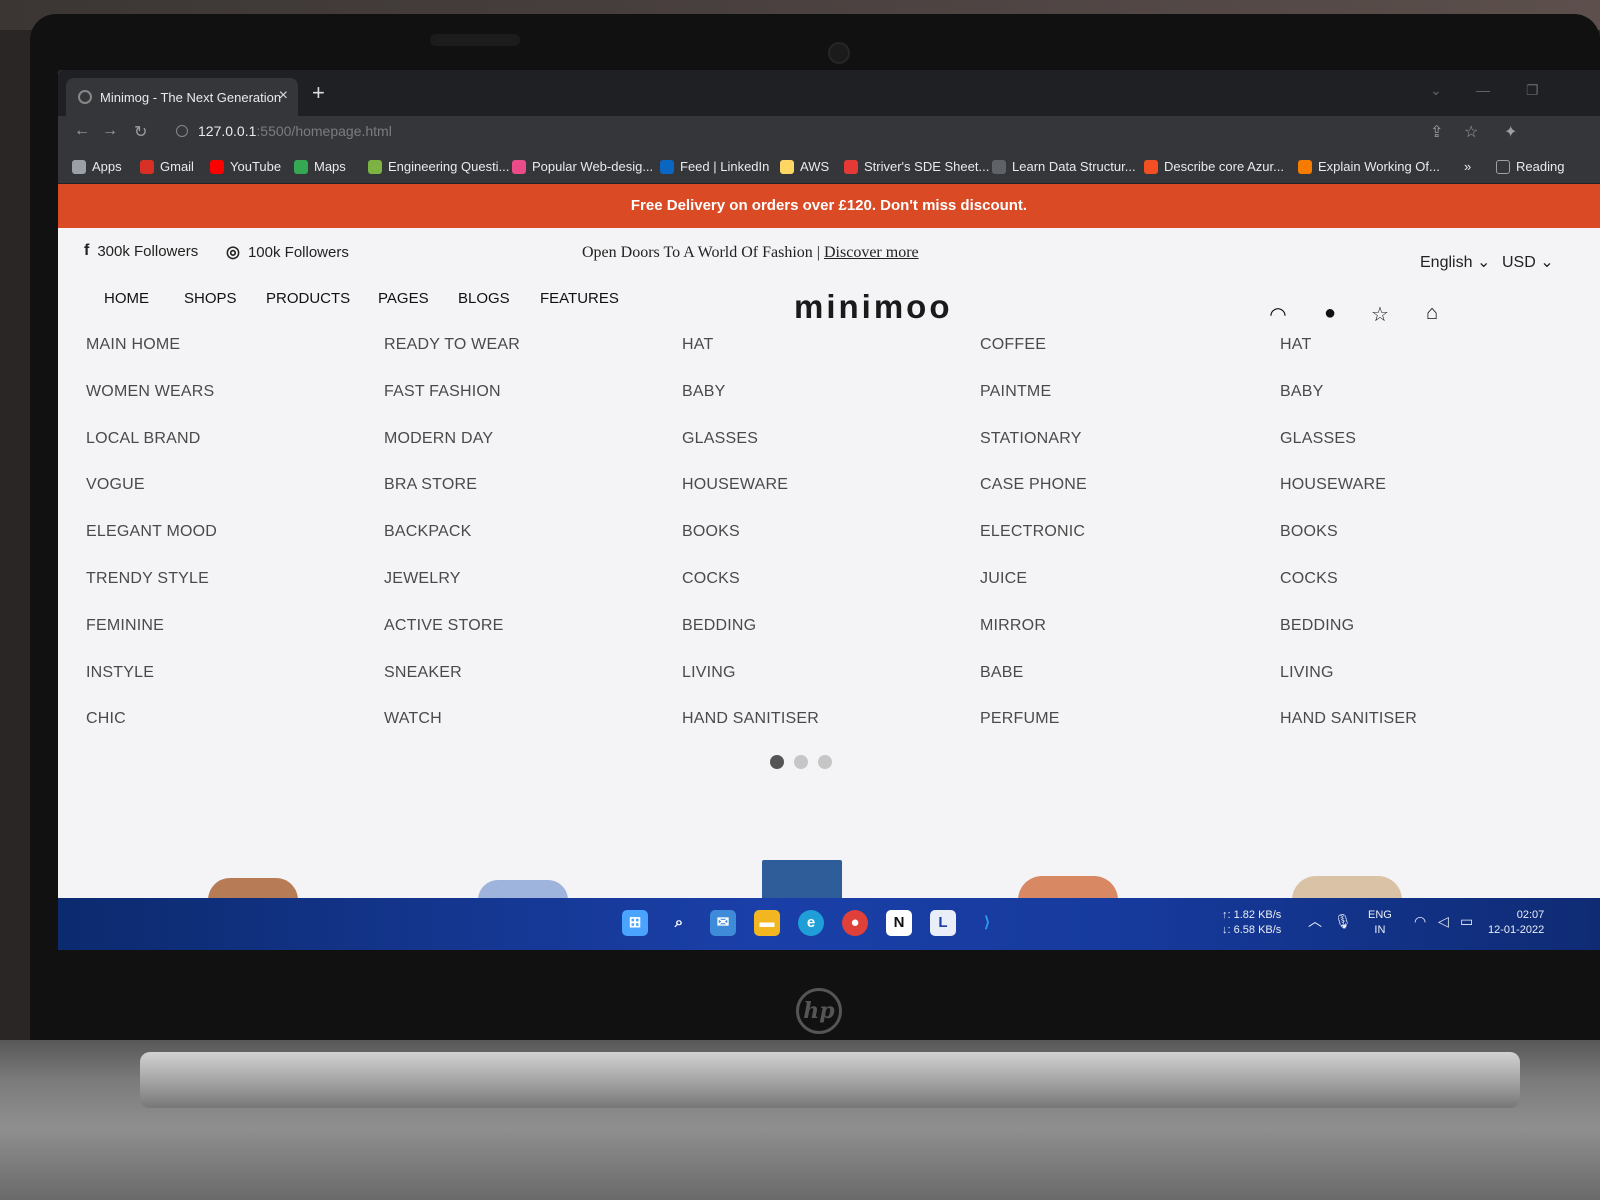 This screenshot has height=1200, width=1600. Describe the element at coordinates (723, 923) in the screenshot. I see `mail-icon: ✉` at that location.